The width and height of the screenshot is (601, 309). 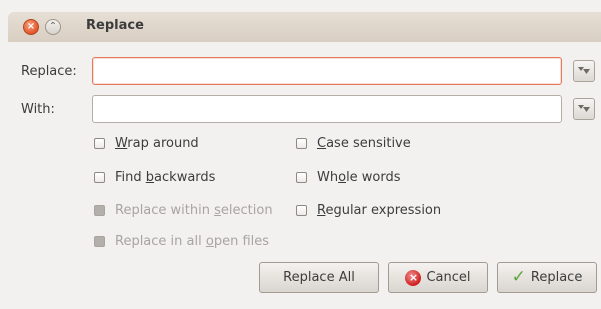 I want to click on replace-input, so click(x=327, y=71).